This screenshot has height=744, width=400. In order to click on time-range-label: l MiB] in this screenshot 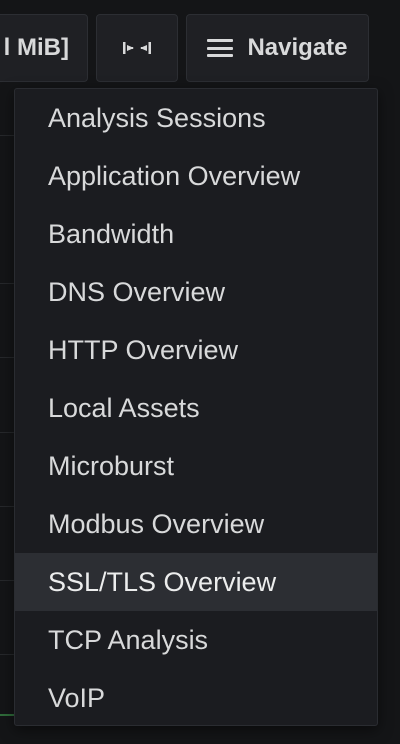, I will do `click(36, 47)`.